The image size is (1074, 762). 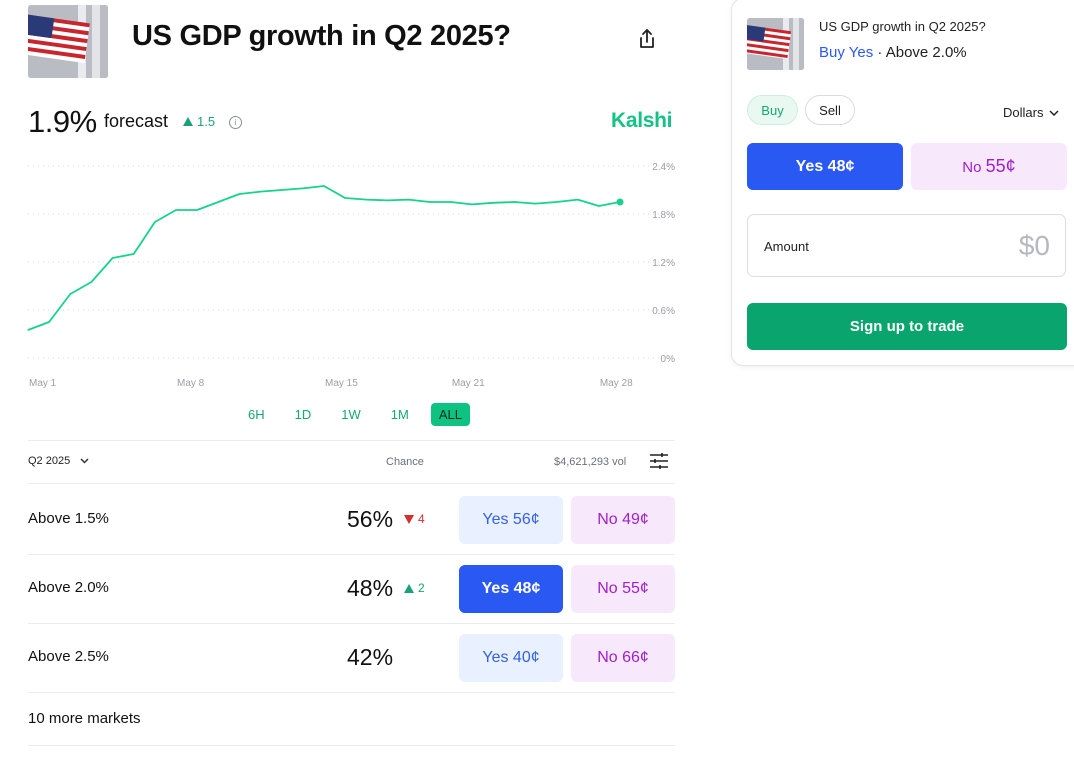 What do you see at coordinates (623, 658) in the screenshot?
I see `no-button: No 66¢` at bounding box center [623, 658].